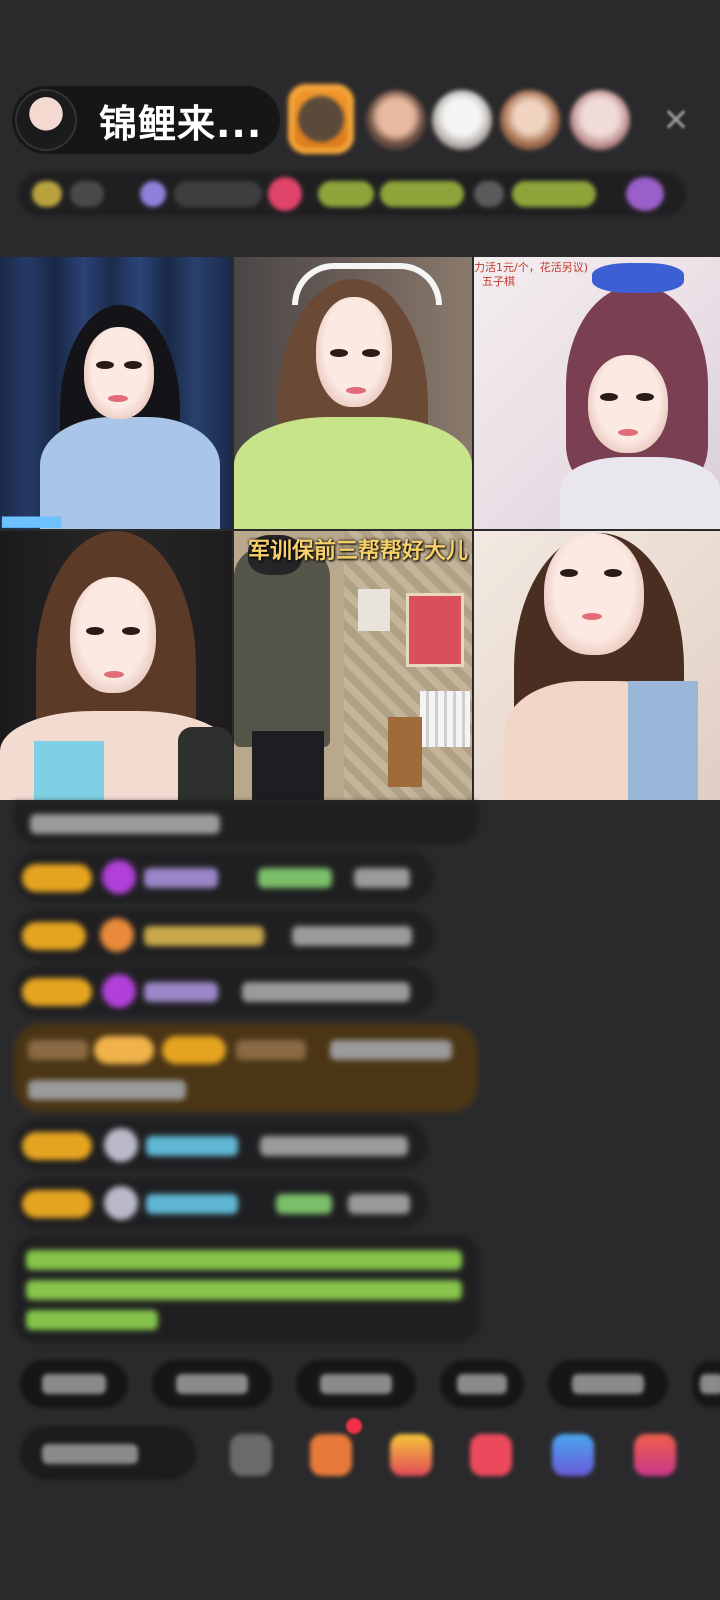  Describe the element at coordinates (638, 278) in the screenshot. I see `guest-hair-bow` at that location.